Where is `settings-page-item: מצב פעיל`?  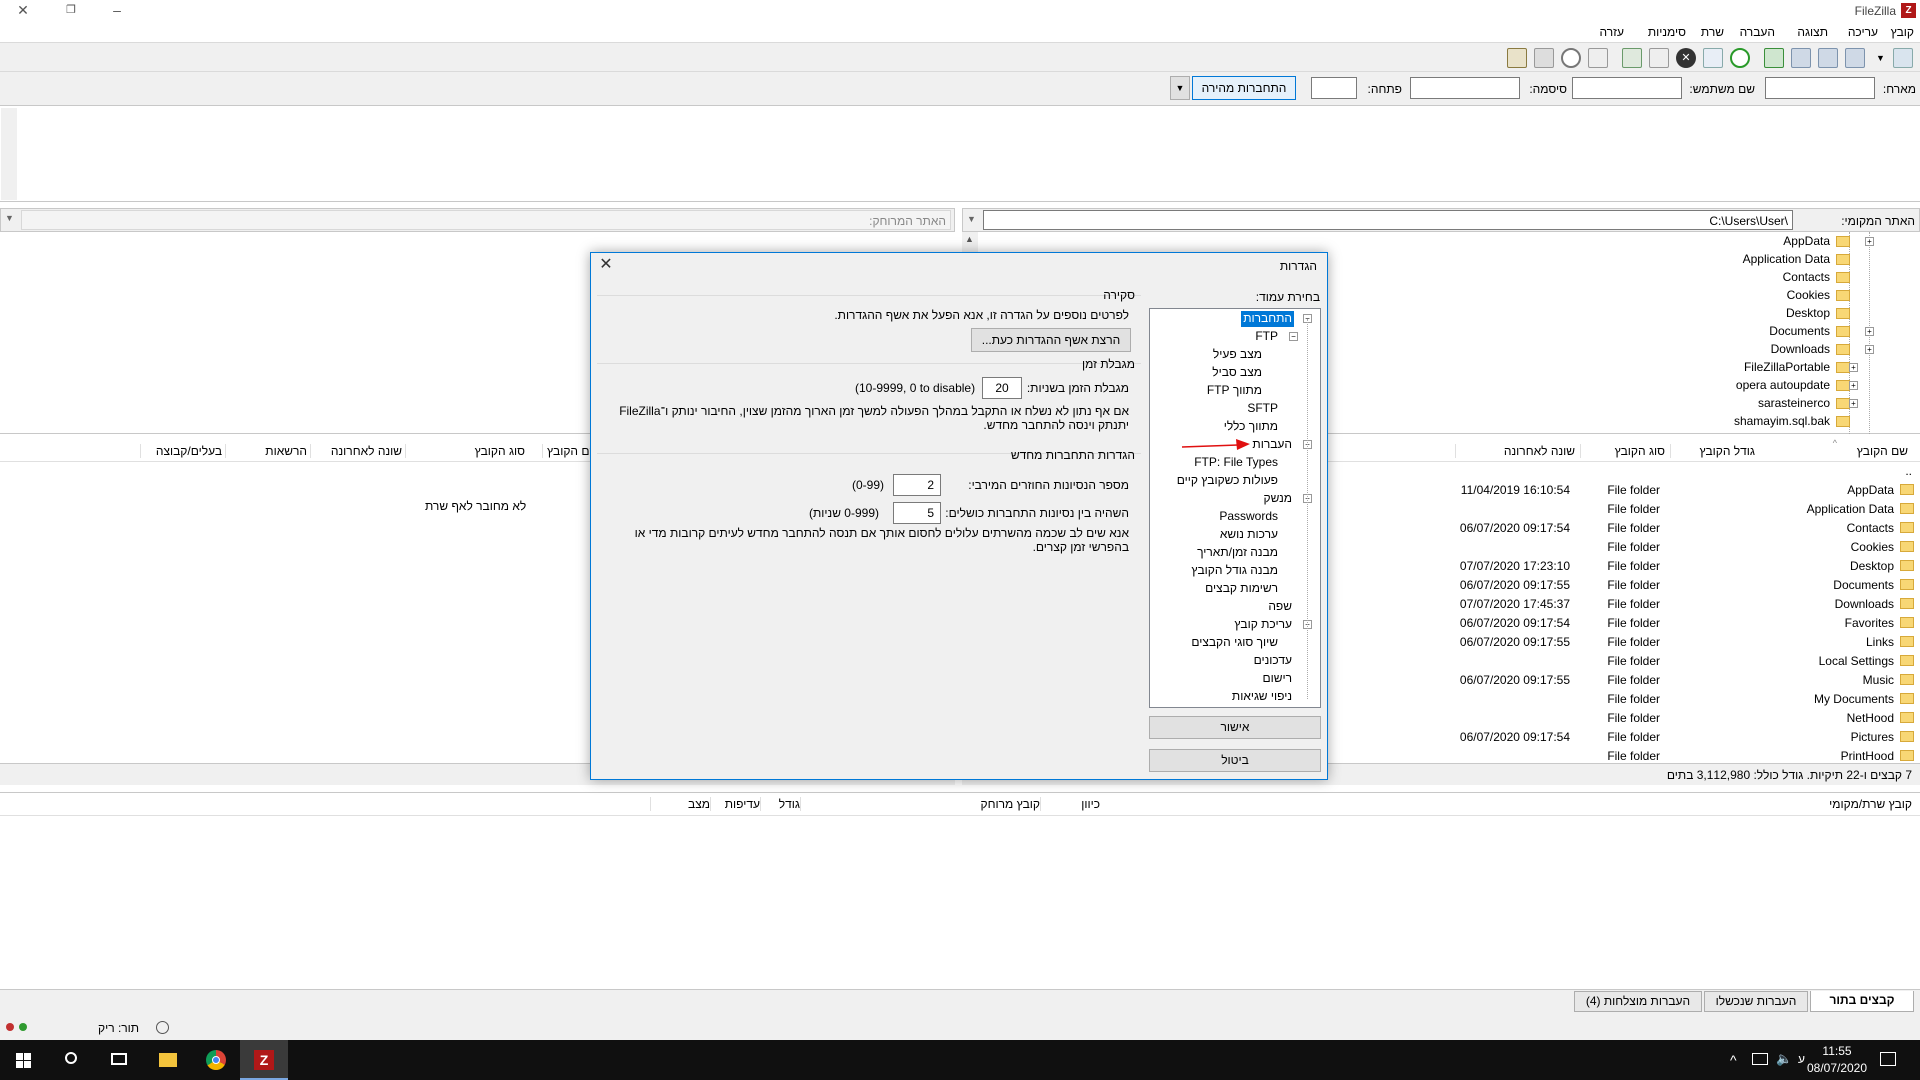 settings-page-item: מצב פעיל is located at coordinates (1237, 355).